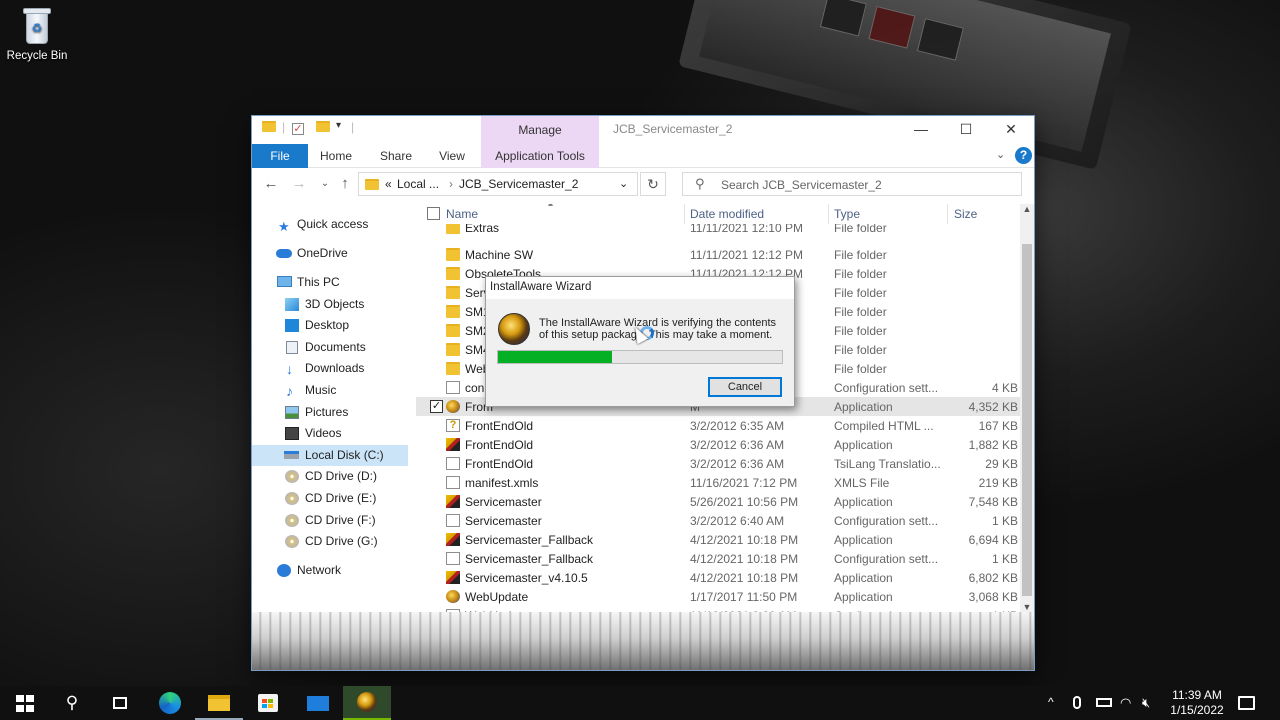 The width and height of the screenshot is (1280, 720). What do you see at coordinates (330, 390) in the screenshot?
I see `nav-item-music: ♪ Music` at bounding box center [330, 390].